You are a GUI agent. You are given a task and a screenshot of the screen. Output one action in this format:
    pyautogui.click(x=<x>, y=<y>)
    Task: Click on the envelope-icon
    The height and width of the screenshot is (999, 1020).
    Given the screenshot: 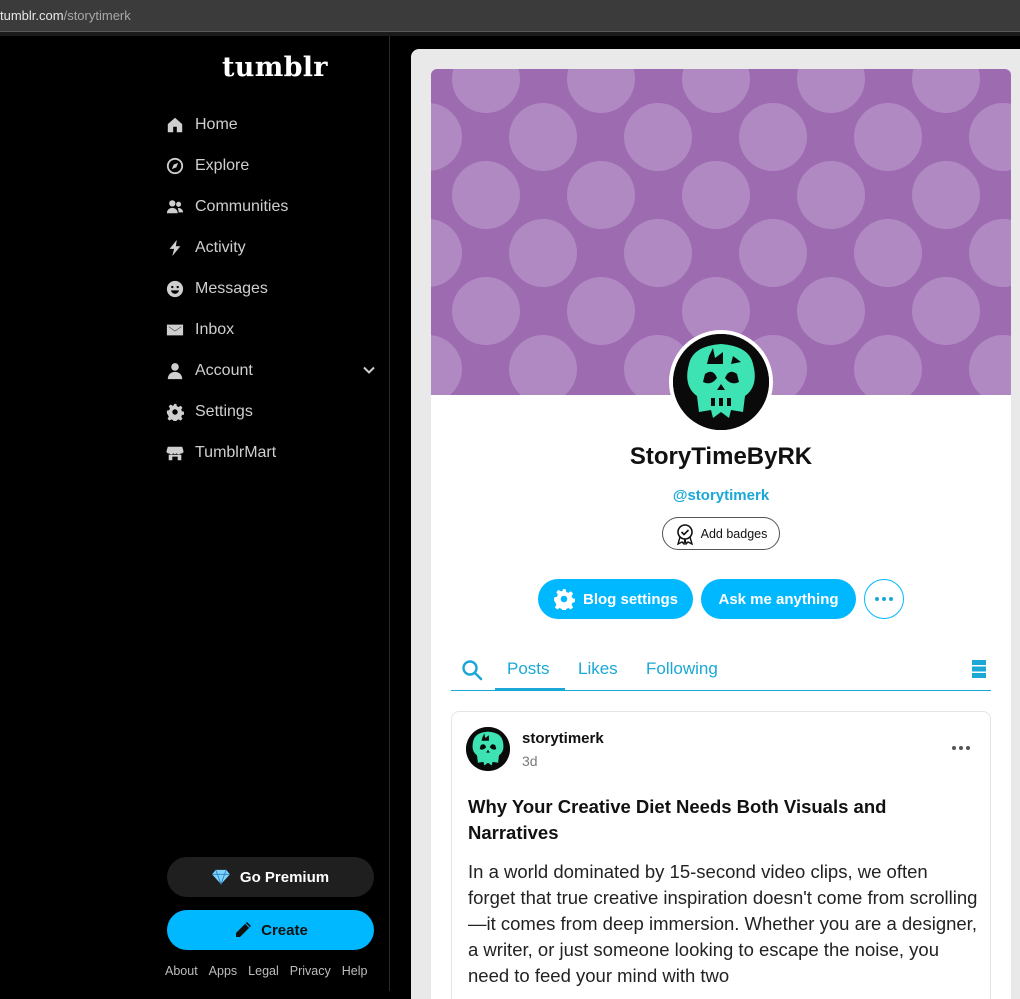 What is the action you would take?
    pyautogui.click(x=175, y=330)
    